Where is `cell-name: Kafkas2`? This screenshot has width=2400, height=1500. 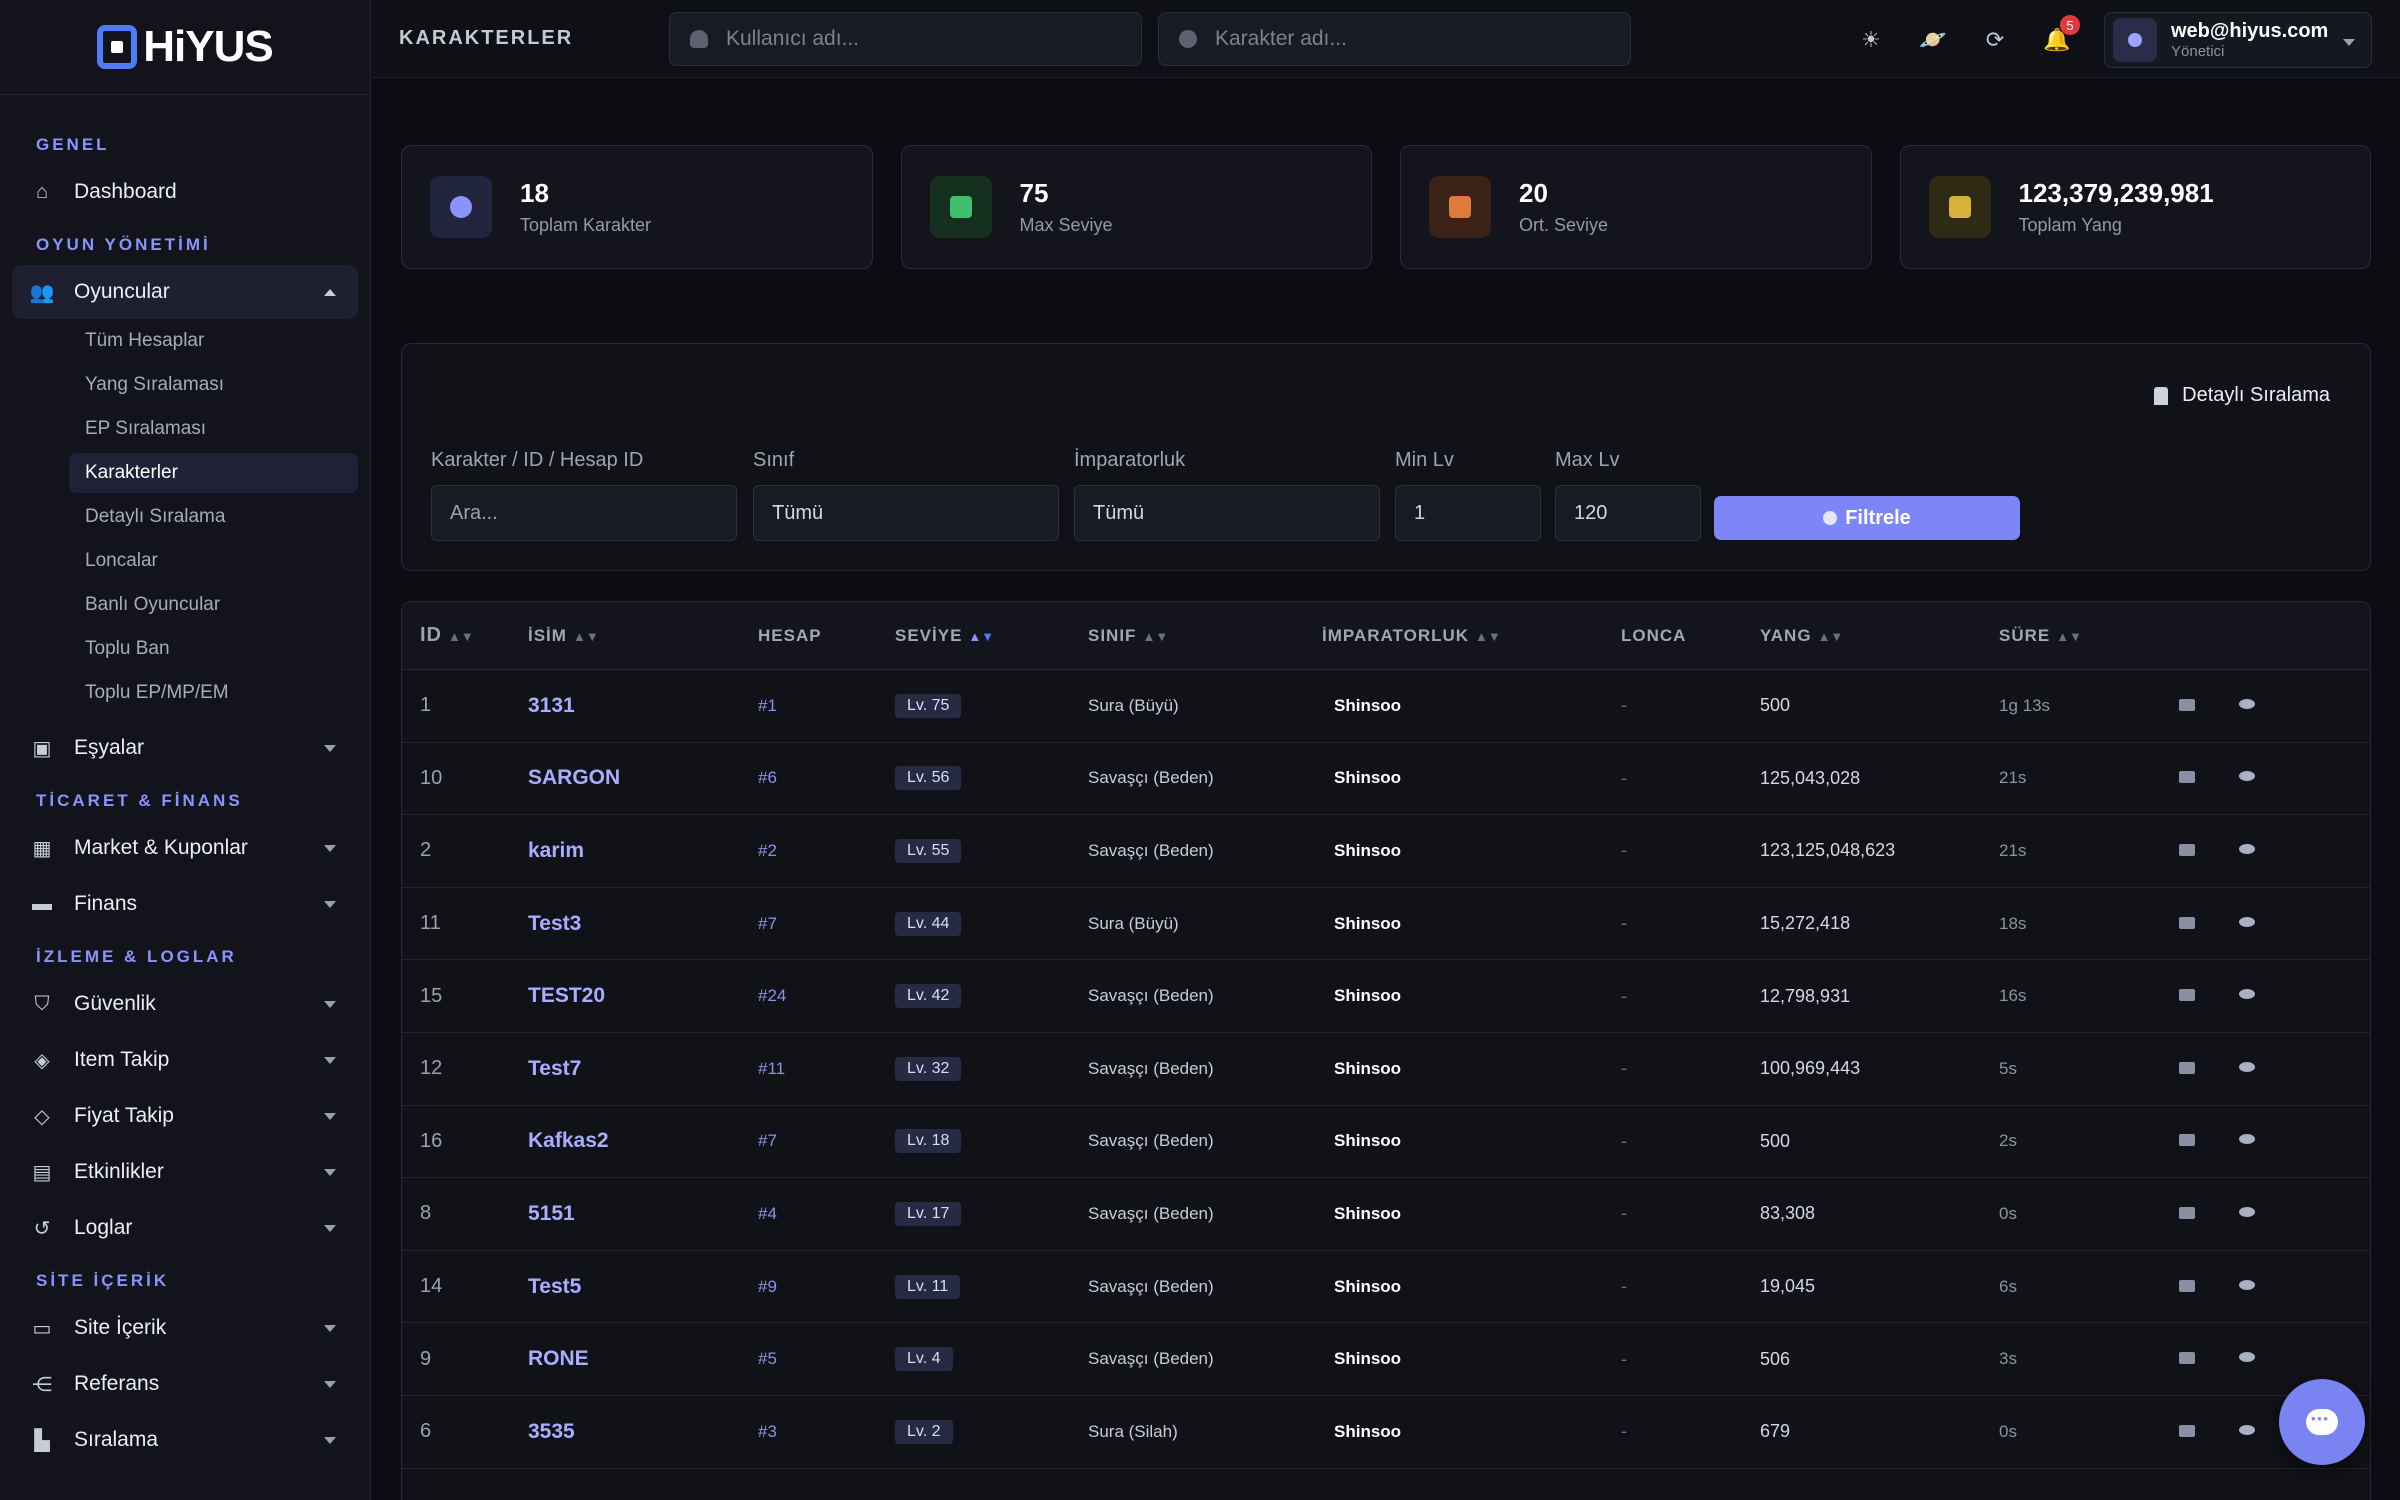 cell-name: Kafkas2 is located at coordinates (643, 1141).